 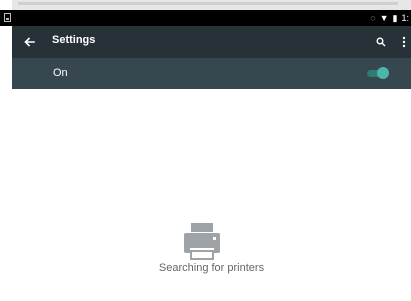 What do you see at coordinates (205, 18) in the screenshot?
I see `status-bar: ◌ ▼ ▮ 1:` at bounding box center [205, 18].